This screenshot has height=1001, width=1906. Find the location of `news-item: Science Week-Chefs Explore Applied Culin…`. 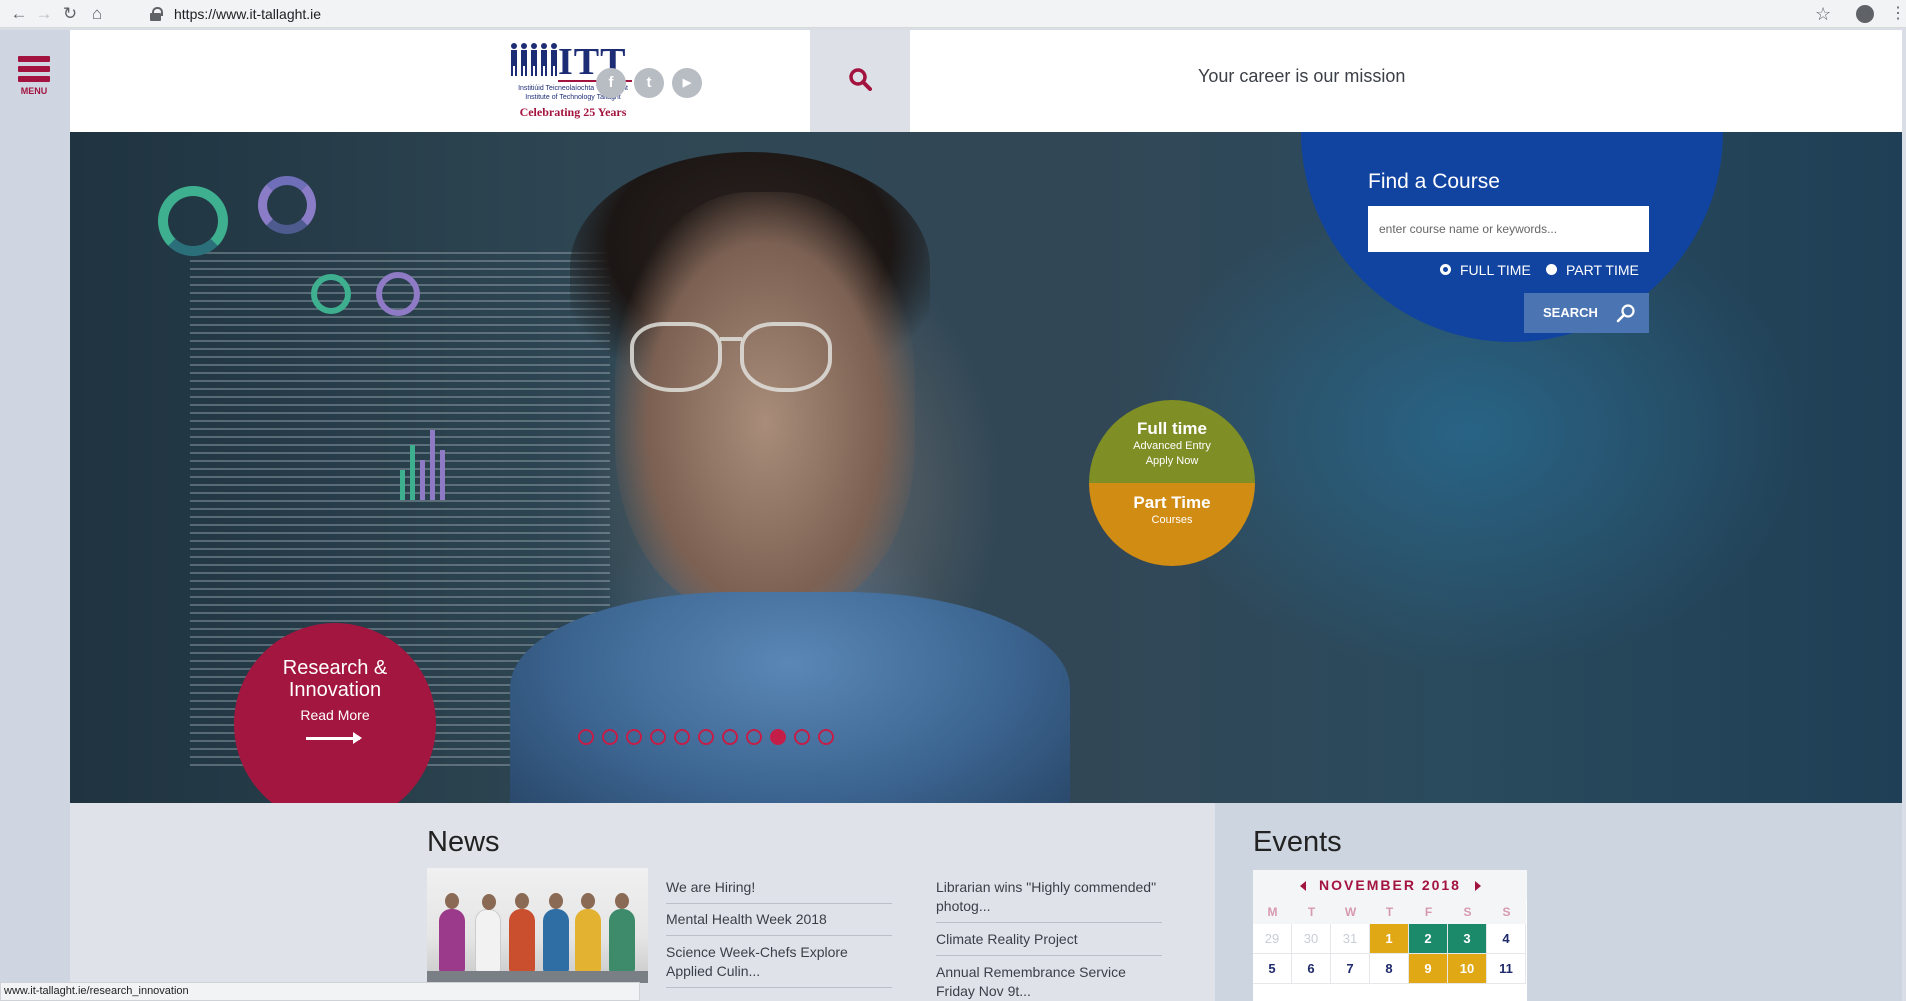

news-item: Science Week-Chefs Explore Applied Culin… is located at coordinates (779, 965).